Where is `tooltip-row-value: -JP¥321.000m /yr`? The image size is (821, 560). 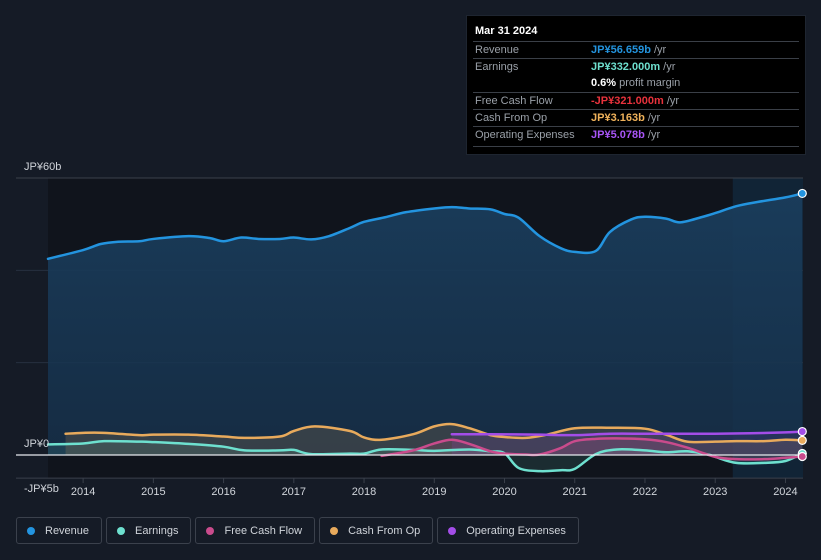 tooltip-row-value: -JP¥321.000m /yr is located at coordinates (635, 101).